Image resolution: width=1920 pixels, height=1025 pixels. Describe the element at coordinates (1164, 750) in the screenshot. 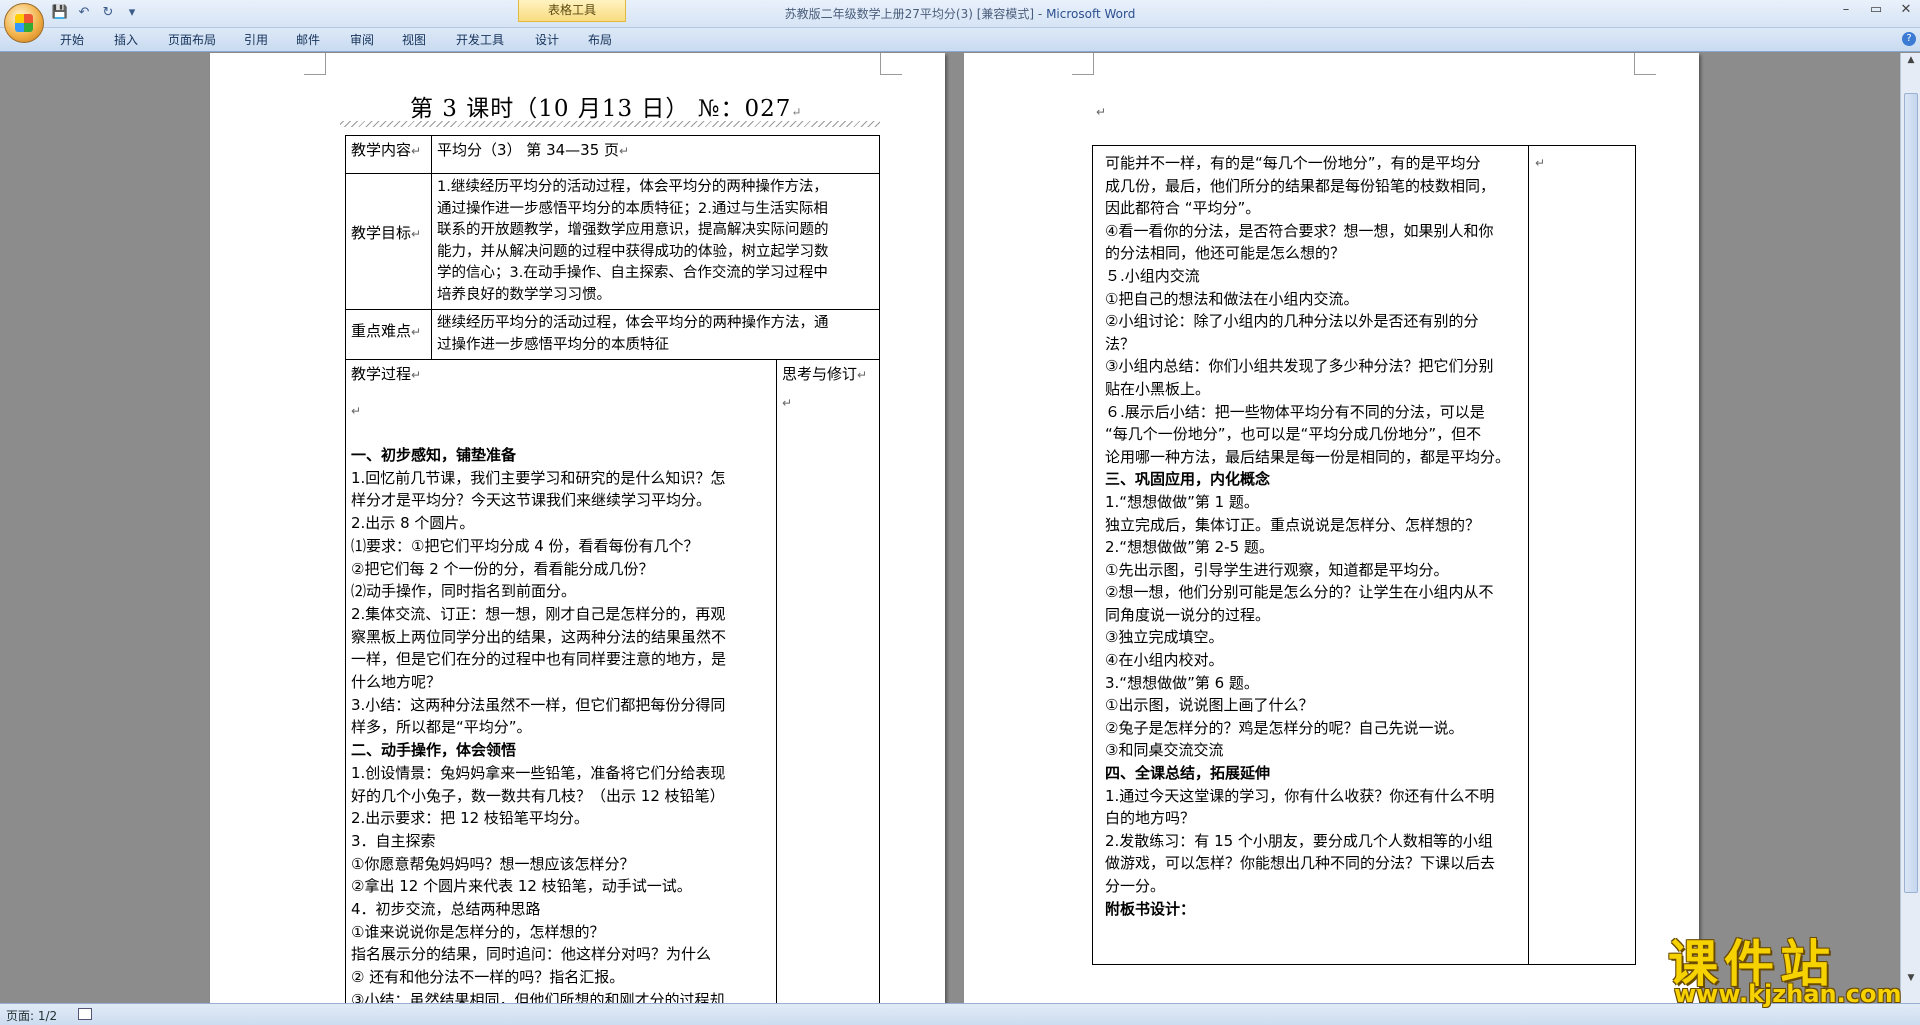

I see `text-line: ③和同桌交流交流` at that location.